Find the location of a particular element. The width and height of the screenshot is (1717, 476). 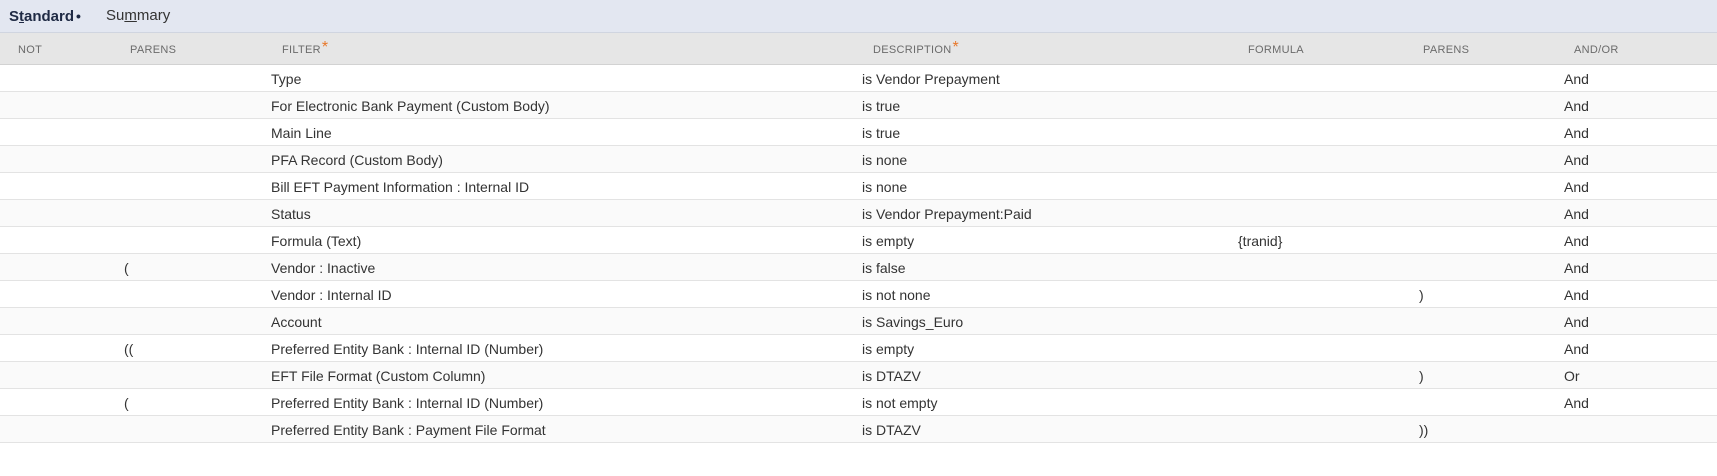

header-filter: FILTER* is located at coordinates (305, 48).